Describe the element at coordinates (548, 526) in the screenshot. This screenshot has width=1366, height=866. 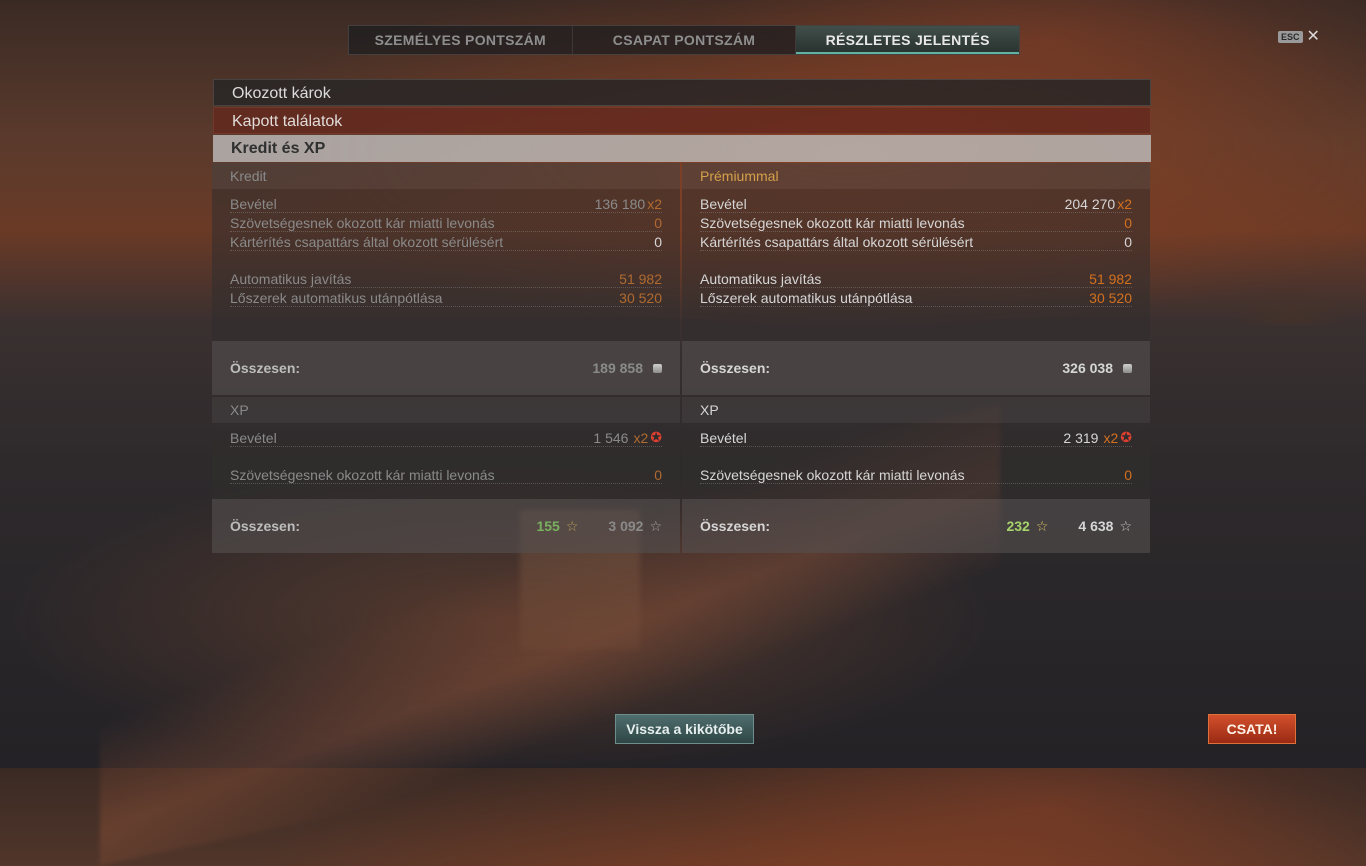
I see `ship-xp-value: 155` at that location.